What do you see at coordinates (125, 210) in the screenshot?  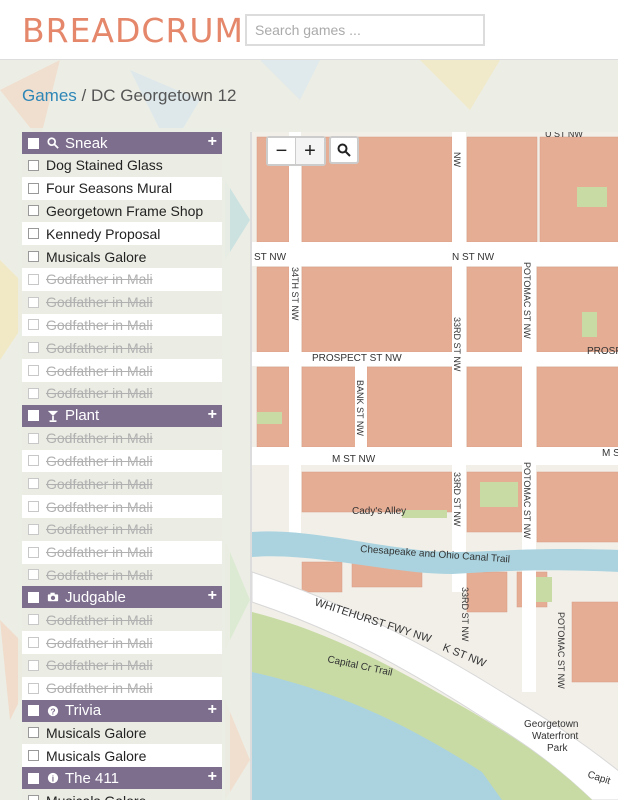 I see `item-label: Georgetown Frame Shop` at bounding box center [125, 210].